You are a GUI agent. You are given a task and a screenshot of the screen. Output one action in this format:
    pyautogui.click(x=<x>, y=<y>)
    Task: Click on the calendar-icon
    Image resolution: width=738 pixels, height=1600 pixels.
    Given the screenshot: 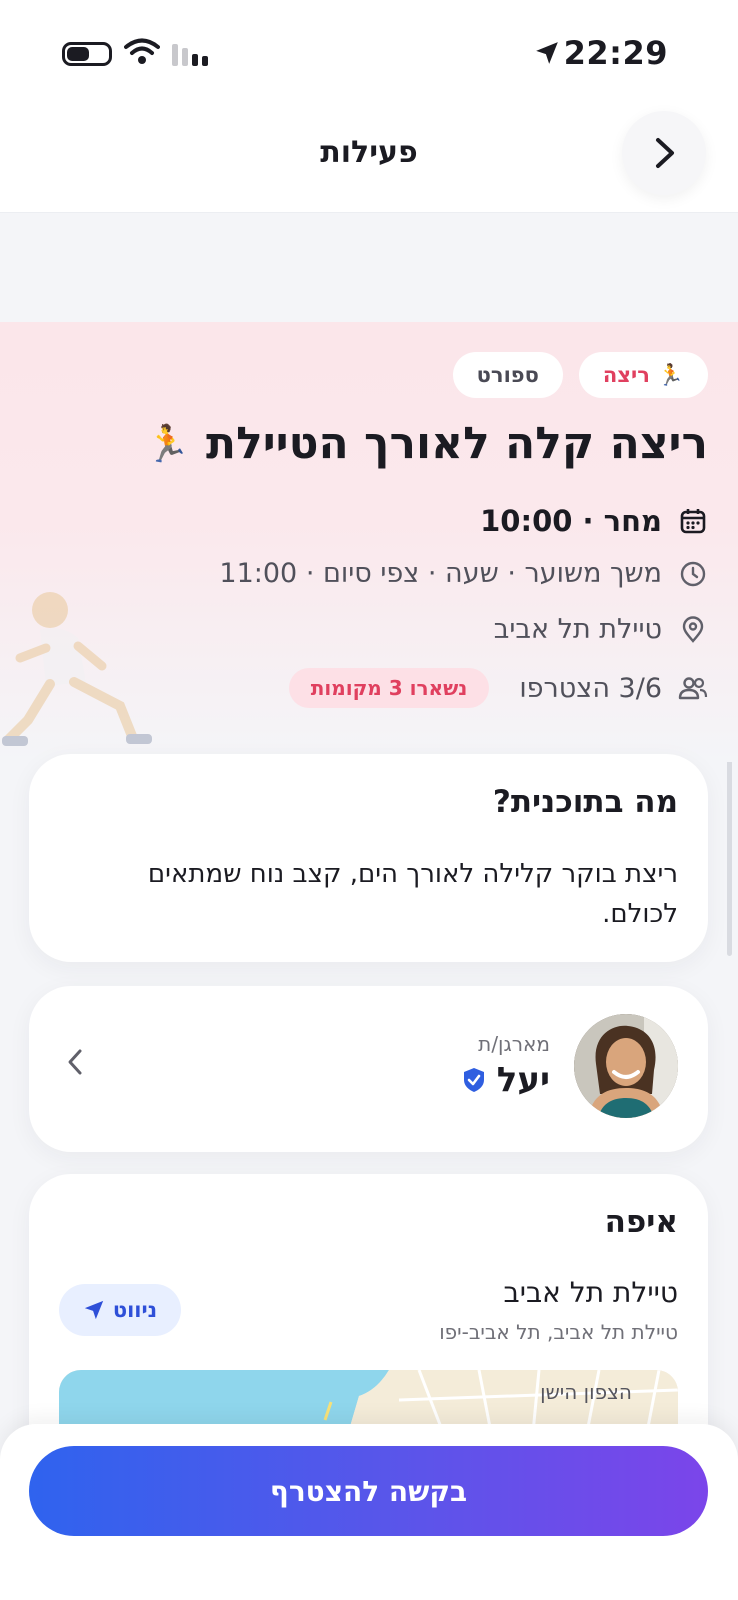 What is the action you would take?
    pyautogui.click(x=693, y=521)
    